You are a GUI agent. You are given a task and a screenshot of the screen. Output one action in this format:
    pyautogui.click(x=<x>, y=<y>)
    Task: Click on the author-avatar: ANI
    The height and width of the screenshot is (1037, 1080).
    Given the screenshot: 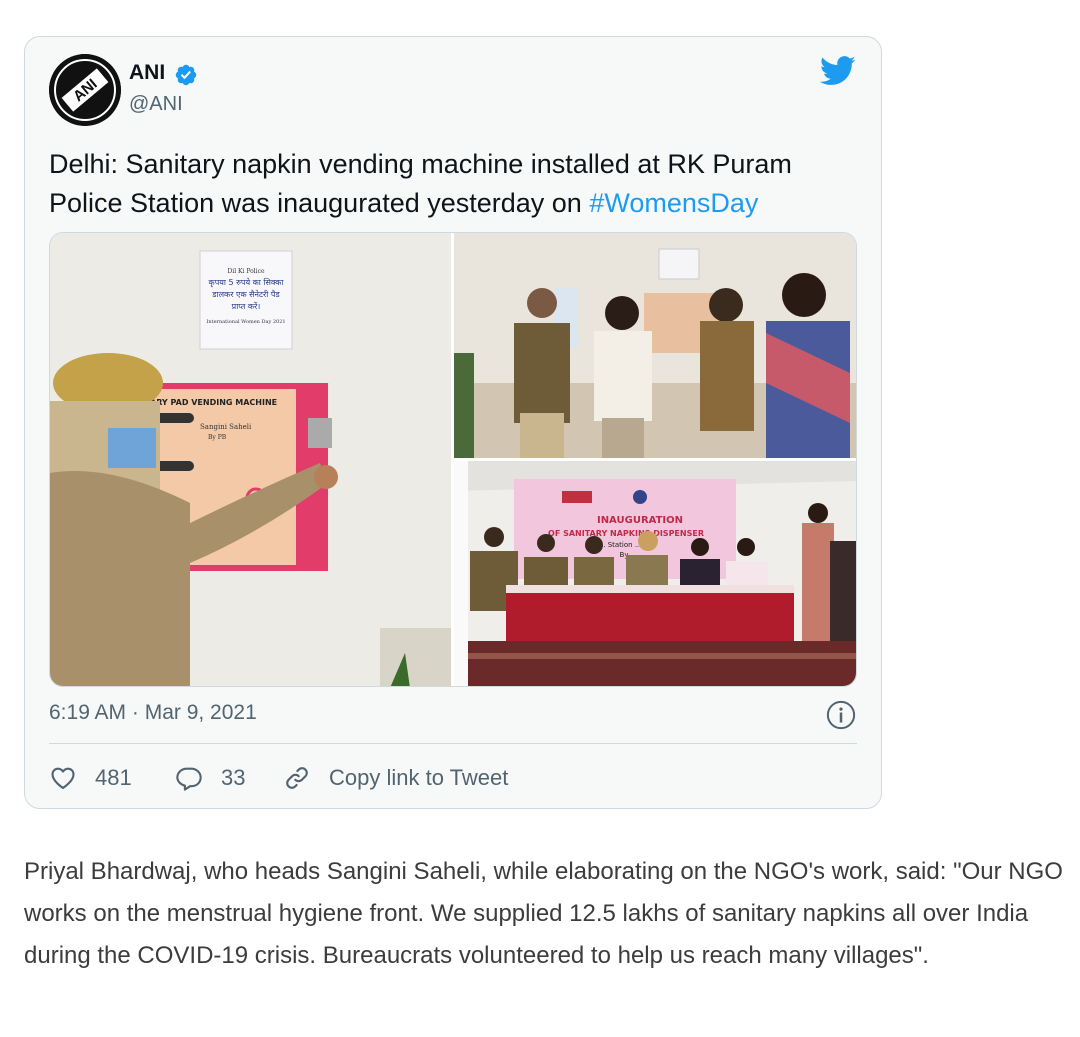 What is the action you would take?
    pyautogui.click(x=85, y=90)
    